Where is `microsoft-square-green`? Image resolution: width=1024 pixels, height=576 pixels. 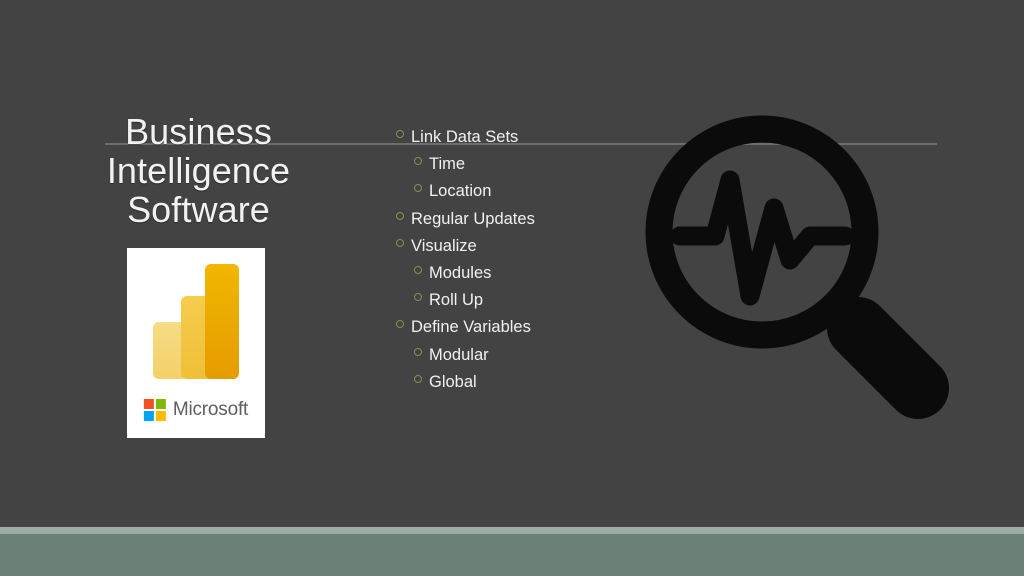
microsoft-square-green is located at coordinates (160, 404).